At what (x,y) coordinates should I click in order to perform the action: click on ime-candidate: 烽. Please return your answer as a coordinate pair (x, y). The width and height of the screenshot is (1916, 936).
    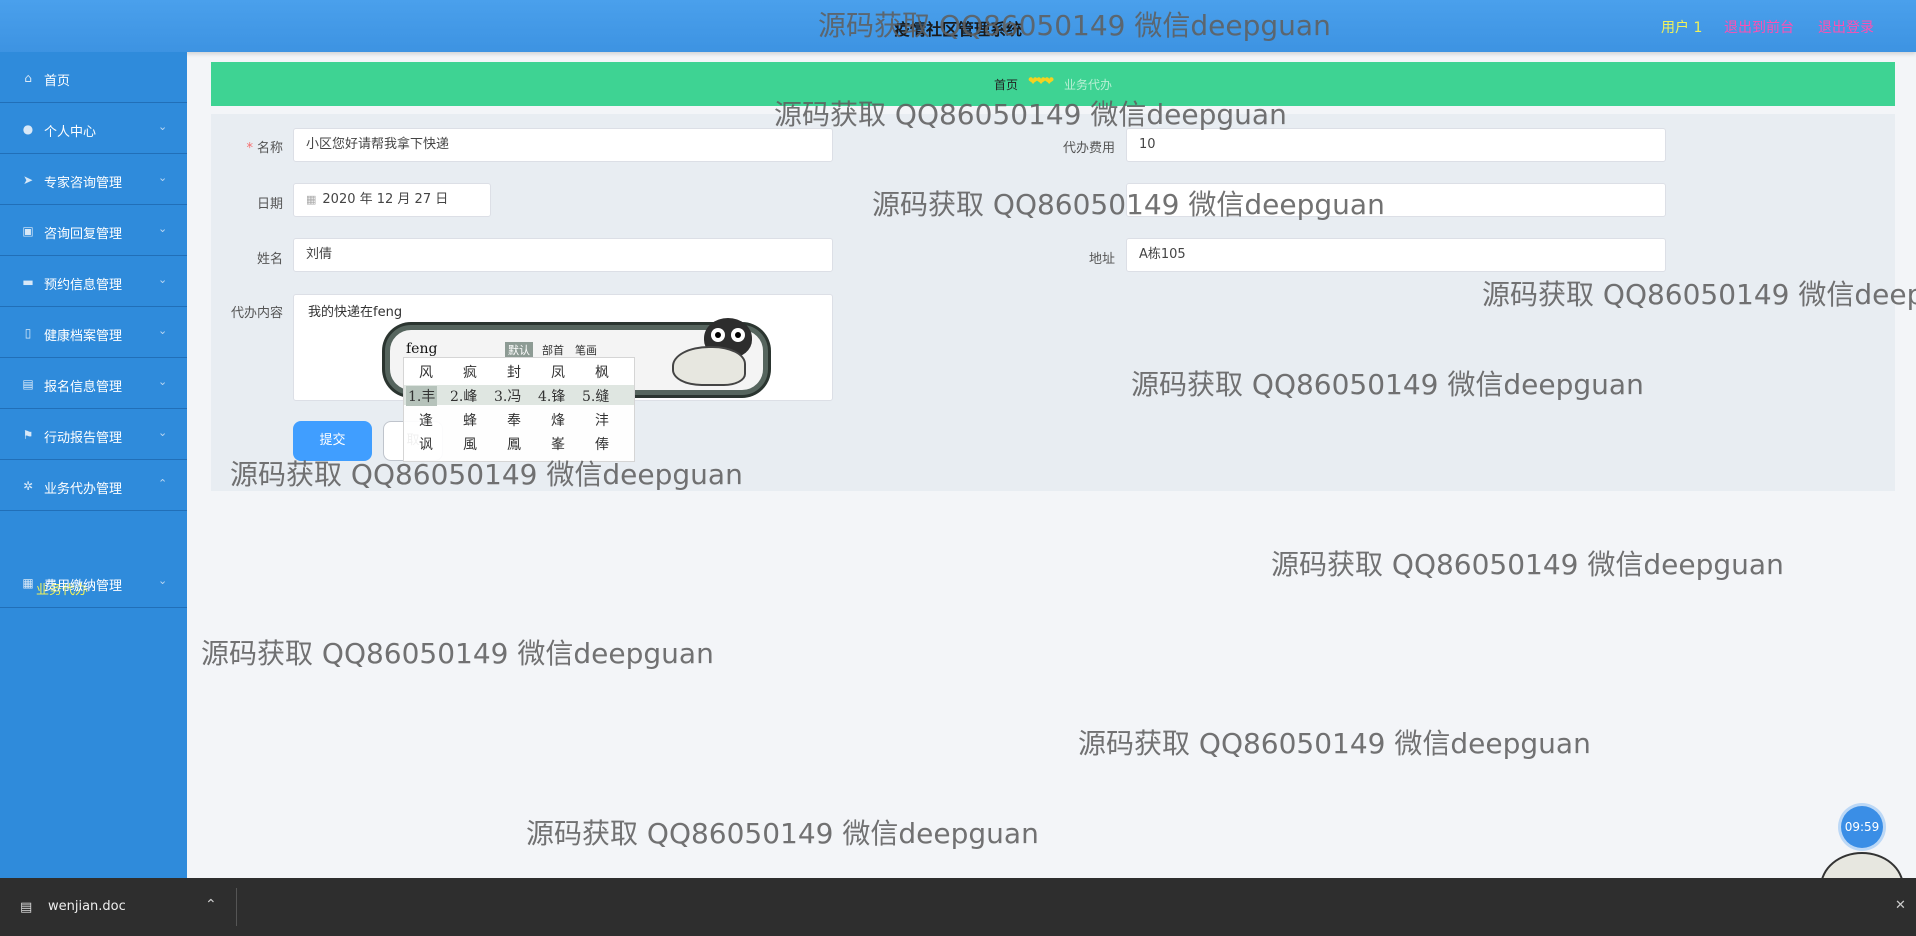
    Looking at the image, I should click on (558, 420).